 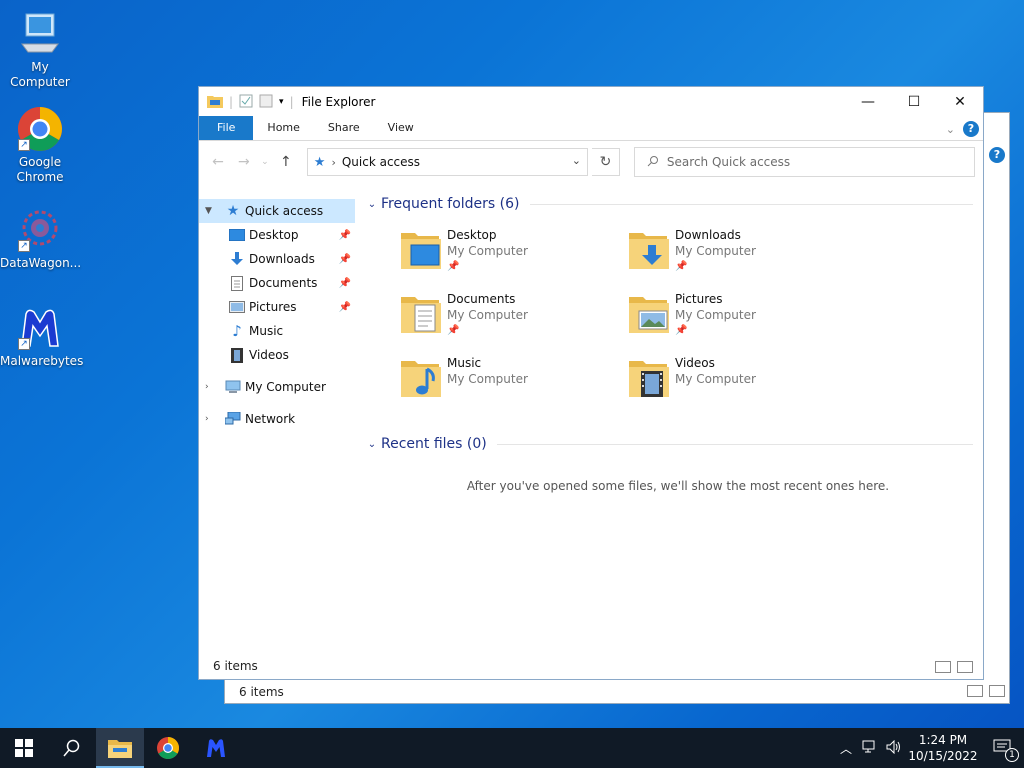 I want to click on nav-item-desktop: Desktop 📌, so click(x=277, y=235).